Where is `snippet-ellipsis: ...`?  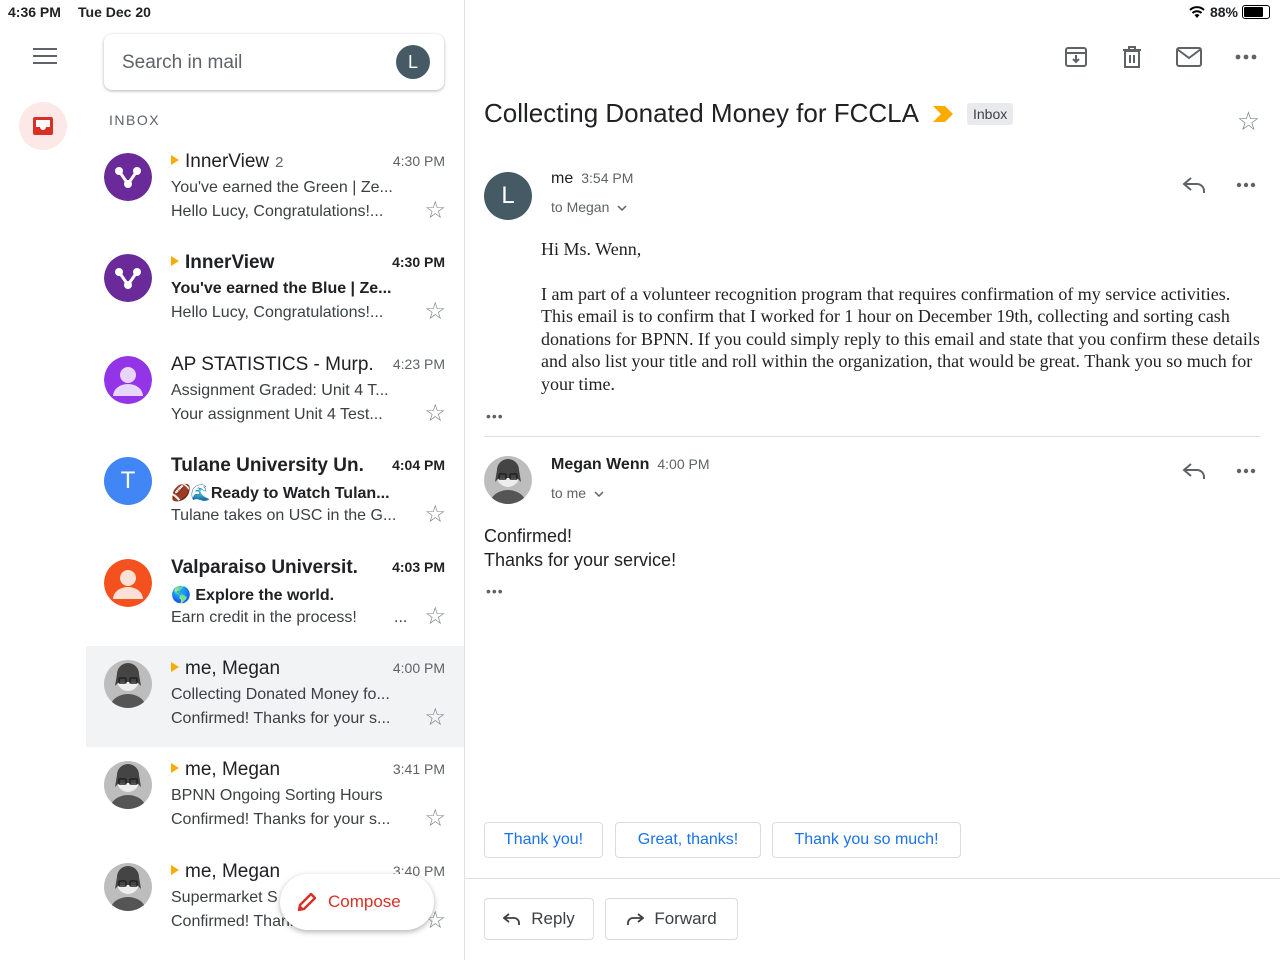 snippet-ellipsis: ... is located at coordinates (401, 617).